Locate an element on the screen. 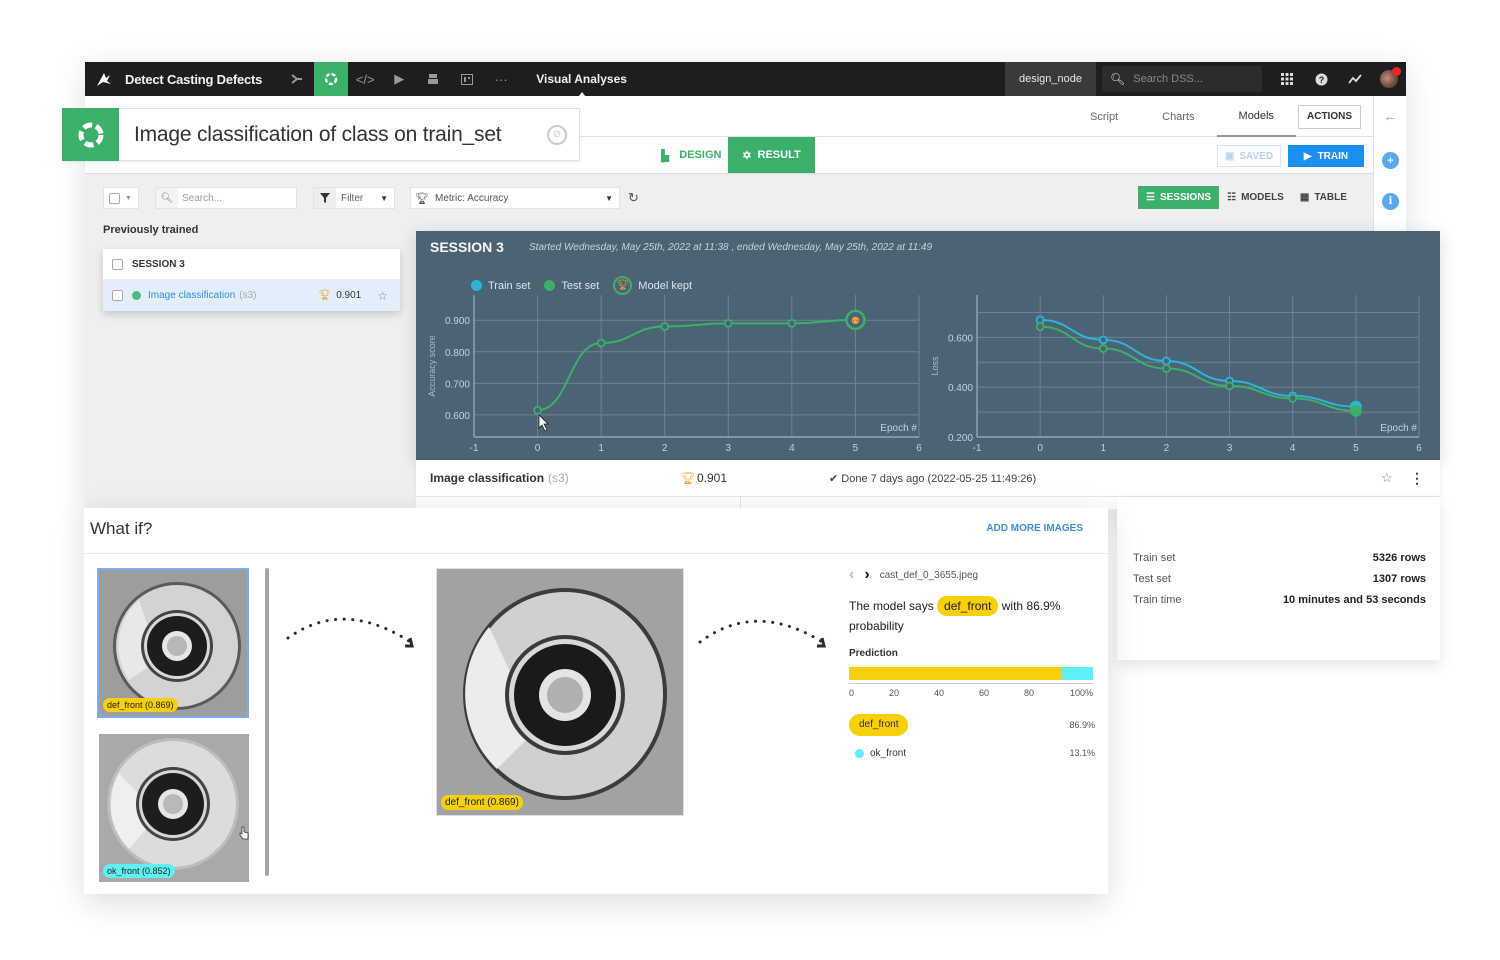 This screenshot has width=1500, height=960. deploy-icon is located at coordinates (433, 79).